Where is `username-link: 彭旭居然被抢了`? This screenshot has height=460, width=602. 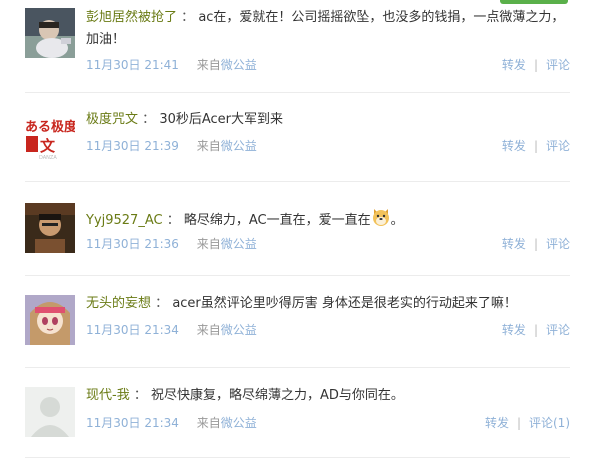
username-link: 彭旭居然被抢了 is located at coordinates (131, 17).